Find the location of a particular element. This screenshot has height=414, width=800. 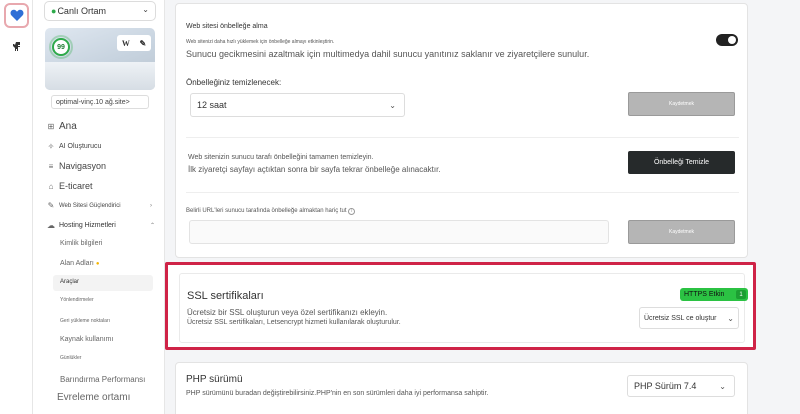

sub-redirects: Yönlendirmeler is located at coordinates (77, 300).